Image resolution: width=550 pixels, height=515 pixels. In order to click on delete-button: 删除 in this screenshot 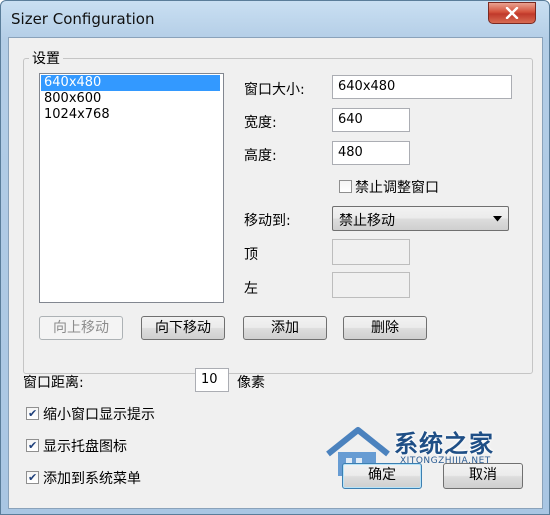, I will do `click(385, 328)`.